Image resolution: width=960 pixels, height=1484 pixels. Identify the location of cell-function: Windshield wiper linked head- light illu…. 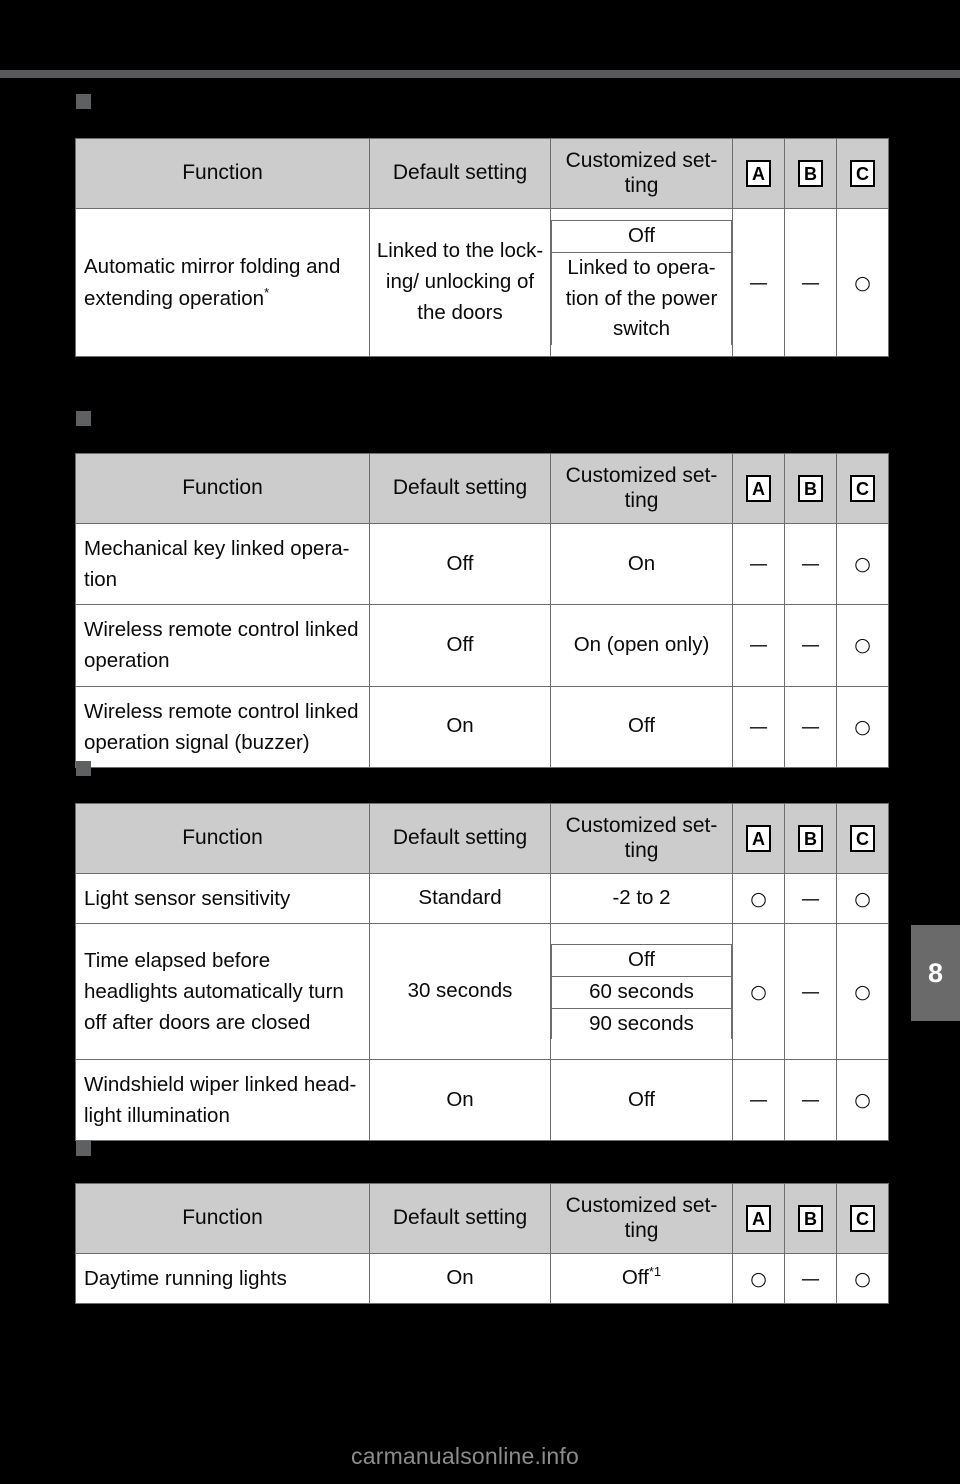
(222, 1100).